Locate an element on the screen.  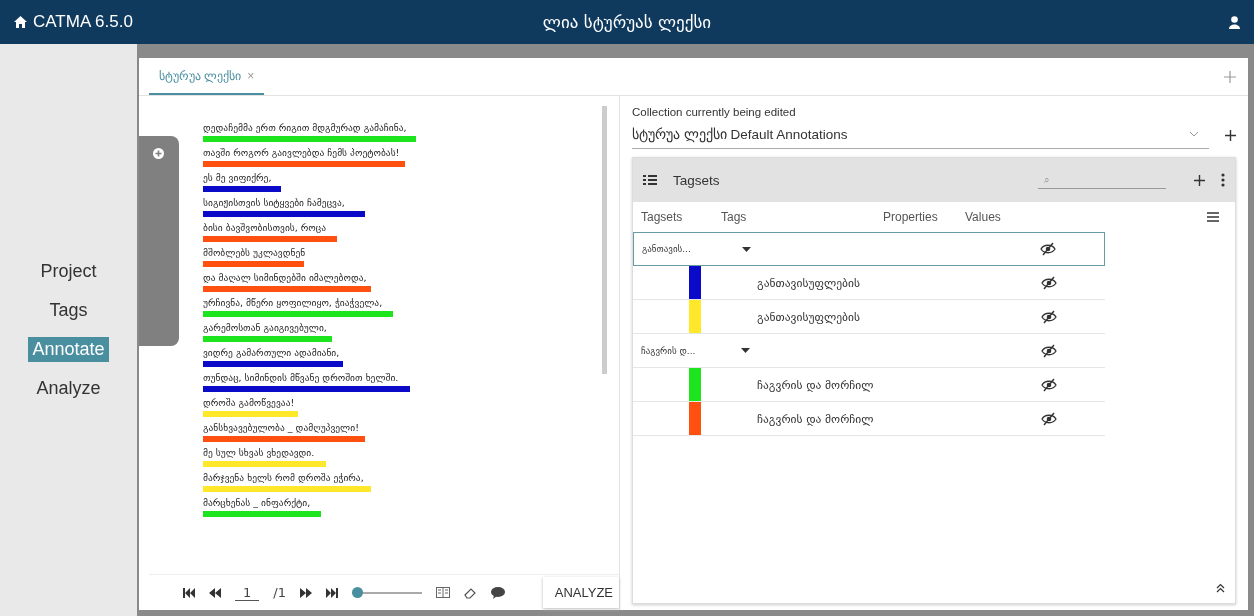
nav-item: Project is located at coordinates (68, 271).